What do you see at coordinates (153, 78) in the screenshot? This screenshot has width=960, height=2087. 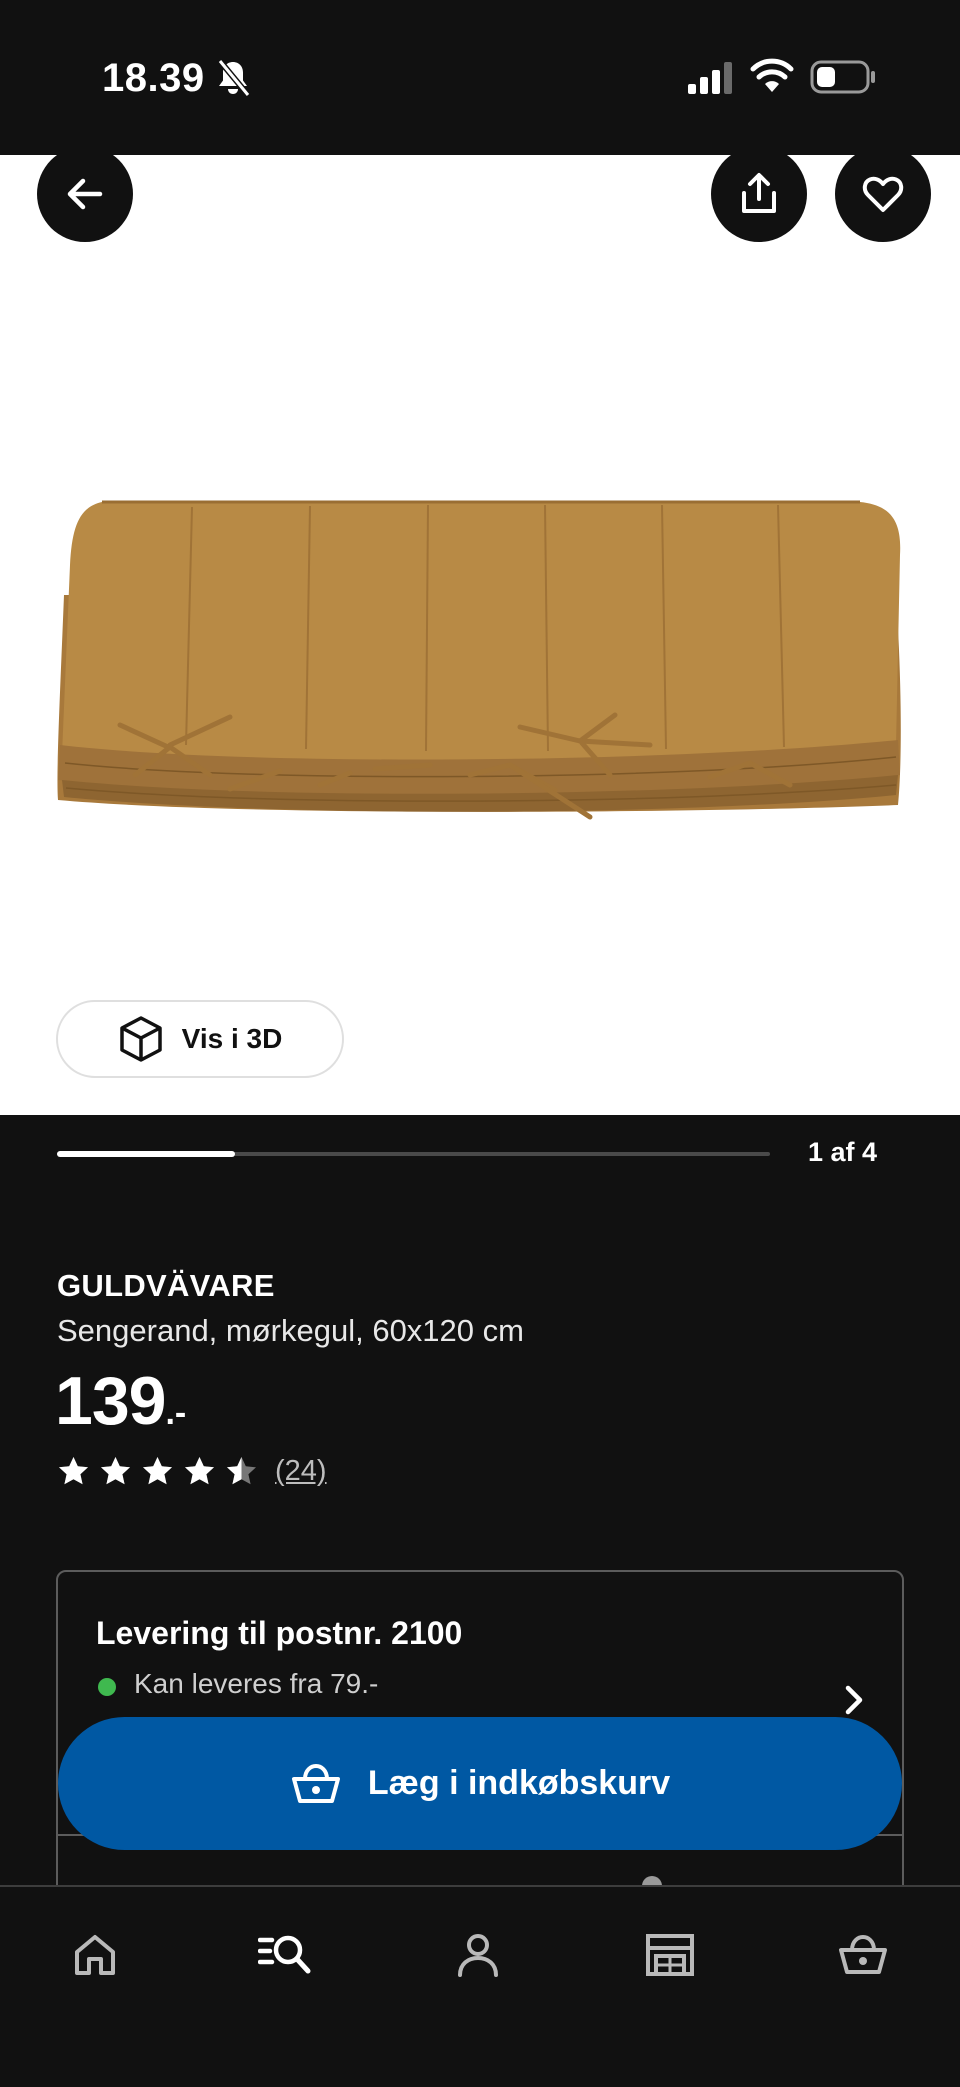 I see `status-time: 18.39` at bounding box center [153, 78].